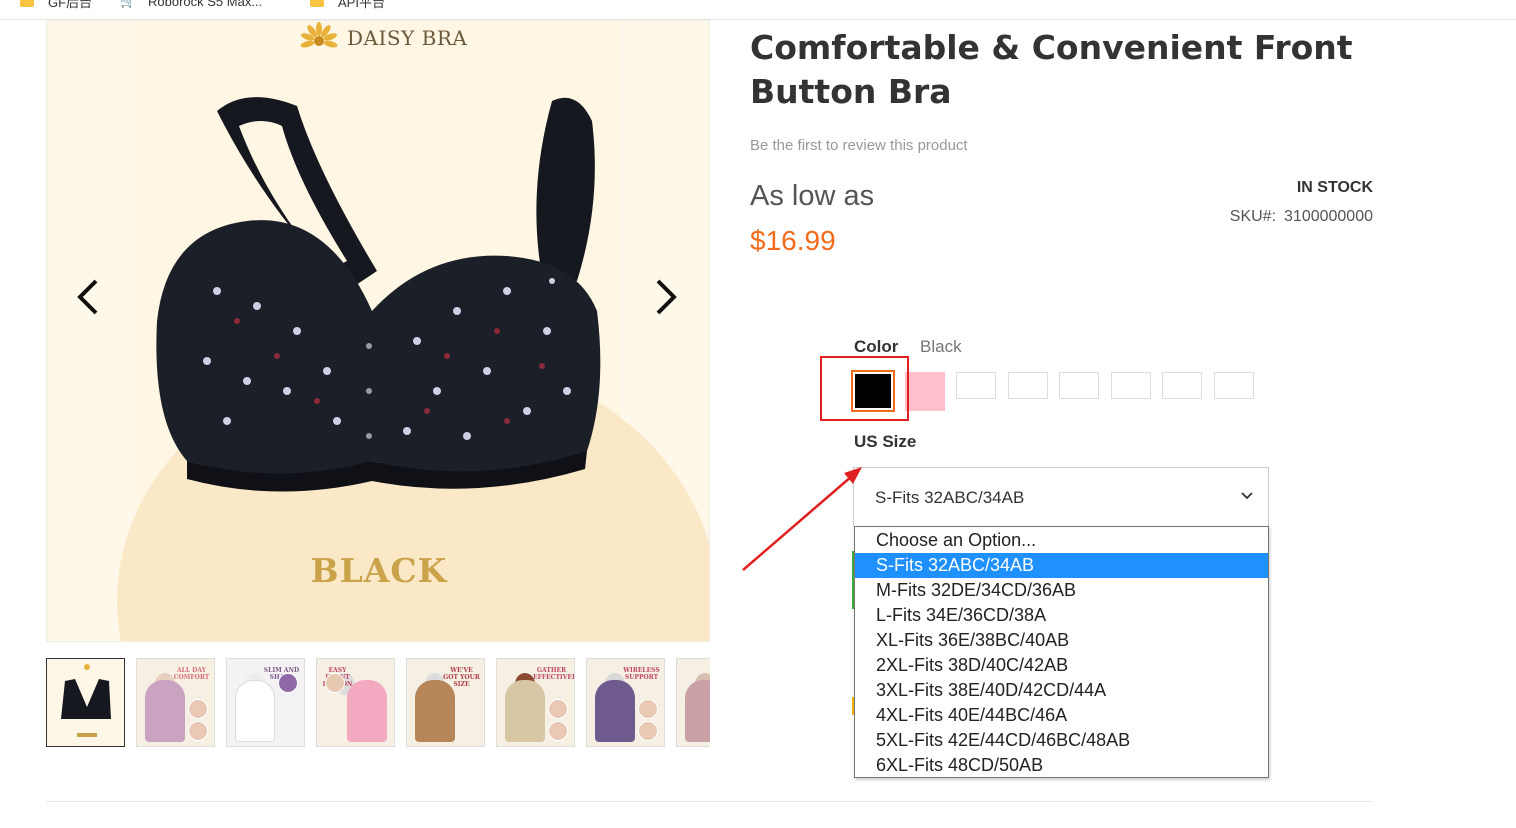 The image size is (1516, 828). I want to click on thumbnail-image, so click(86, 700).